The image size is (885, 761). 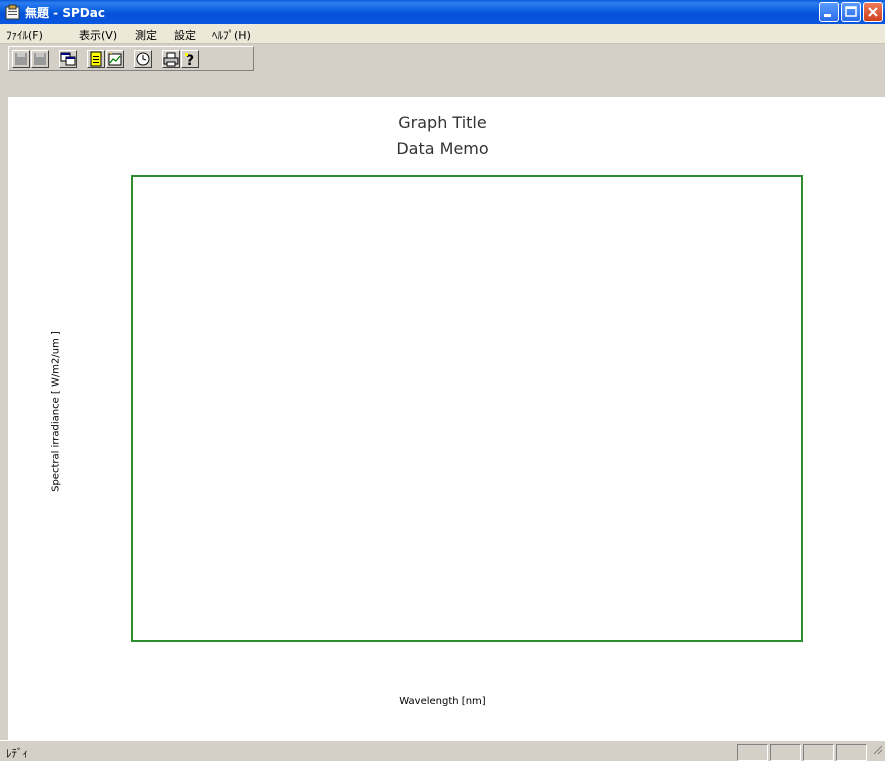 I want to click on graph-title: Graph Title, so click(x=442, y=122).